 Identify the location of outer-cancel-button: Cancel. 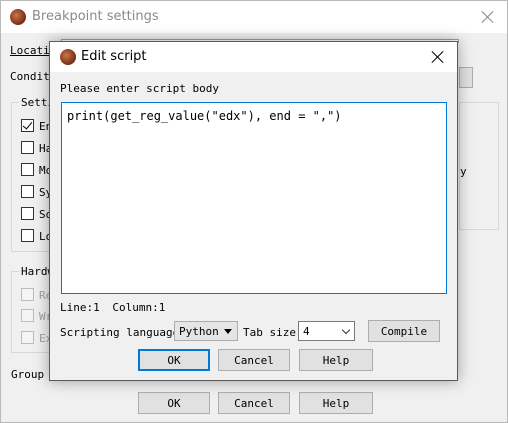
(254, 403).